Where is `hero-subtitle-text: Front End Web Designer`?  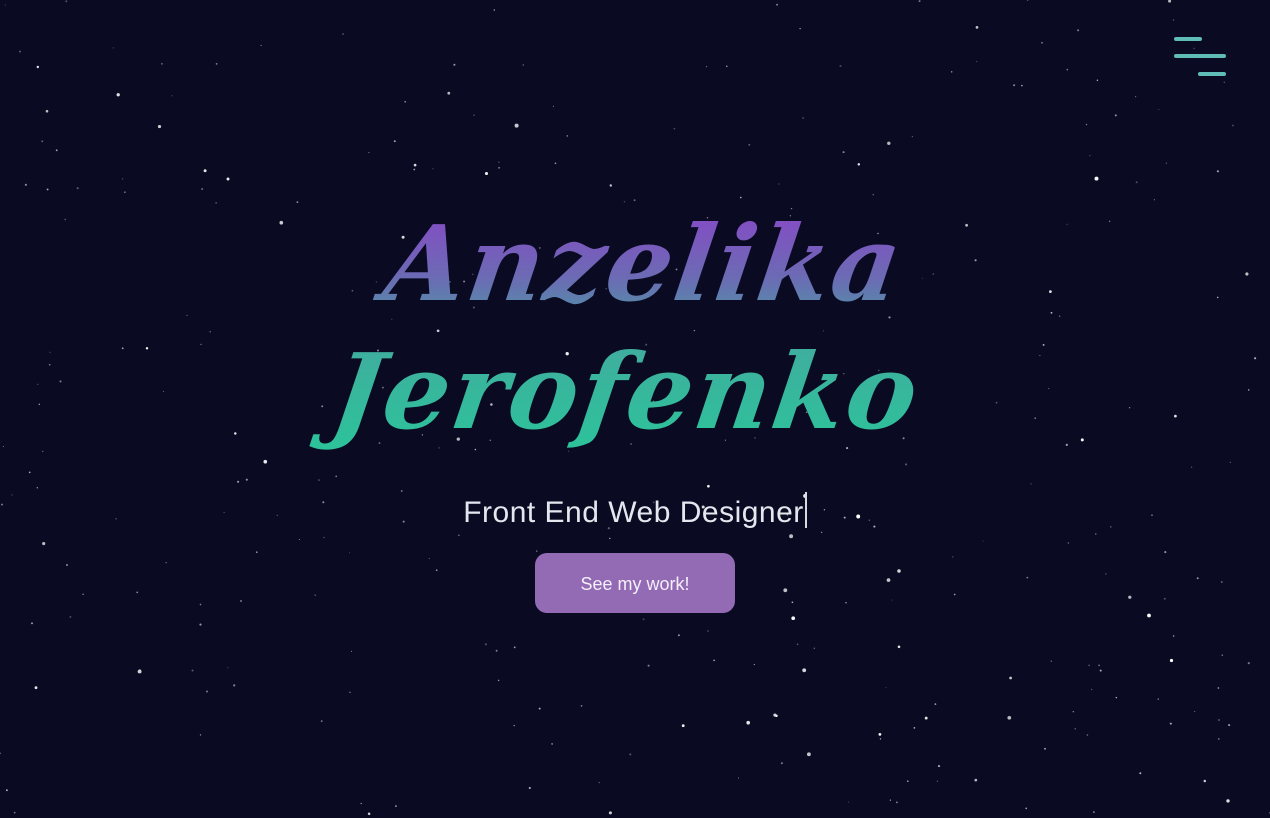 hero-subtitle-text: Front End Web Designer is located at coordinates (633, 512).